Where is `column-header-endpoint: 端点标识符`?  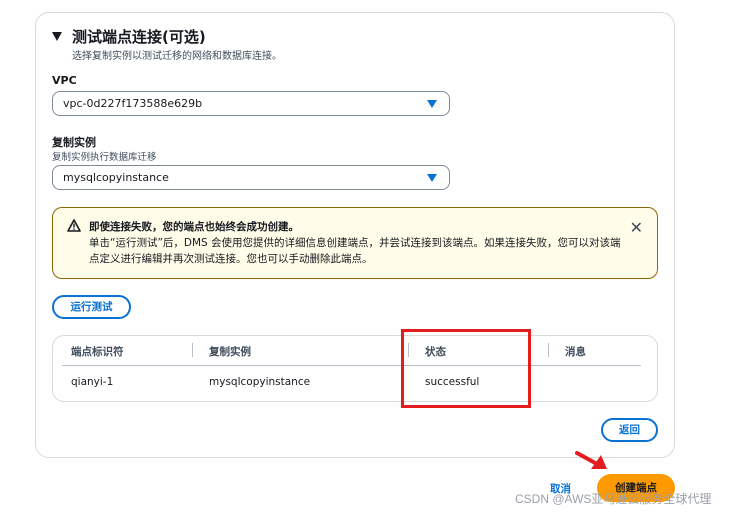
column-header-endpoint: 端点标识符 is located at coordinates (97, 352).